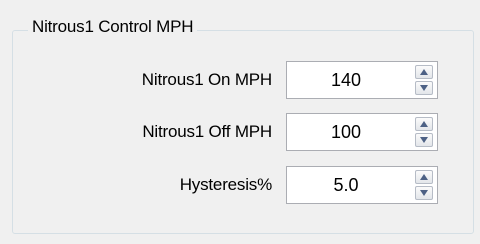  What do you see at coordinates (346, 132) in the screenshot?
I see `nitrous-off-mph-value: 100` at bounding box center [346, 132].